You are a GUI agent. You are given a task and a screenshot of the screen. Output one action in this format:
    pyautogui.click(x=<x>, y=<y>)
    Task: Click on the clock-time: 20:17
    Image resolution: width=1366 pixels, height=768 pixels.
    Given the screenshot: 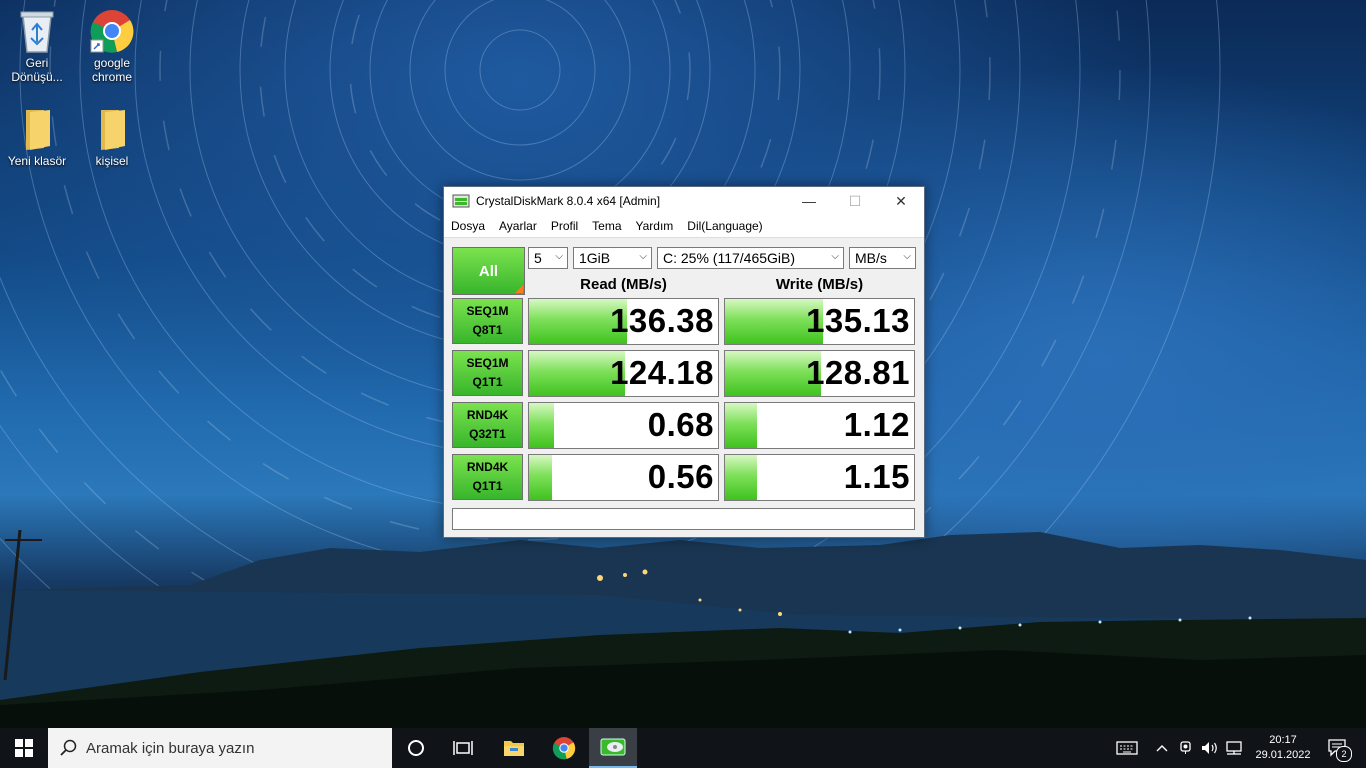 What is the action you would take?
    pyautogui.click(x=1283, y=740)
    